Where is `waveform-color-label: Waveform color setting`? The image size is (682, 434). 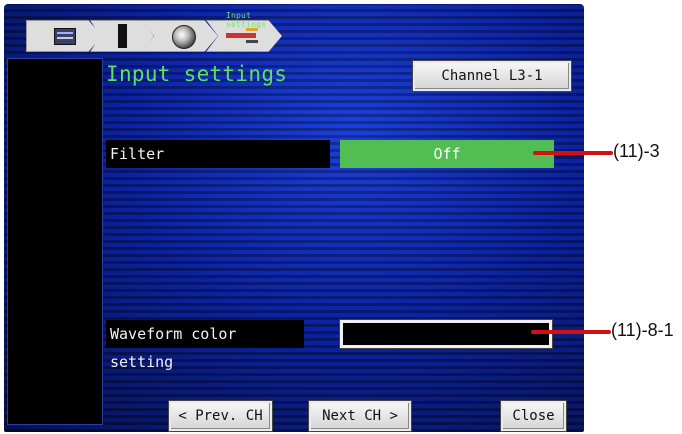
waveform-color-label: Waveform color setting is located at coordinates (205, 345).